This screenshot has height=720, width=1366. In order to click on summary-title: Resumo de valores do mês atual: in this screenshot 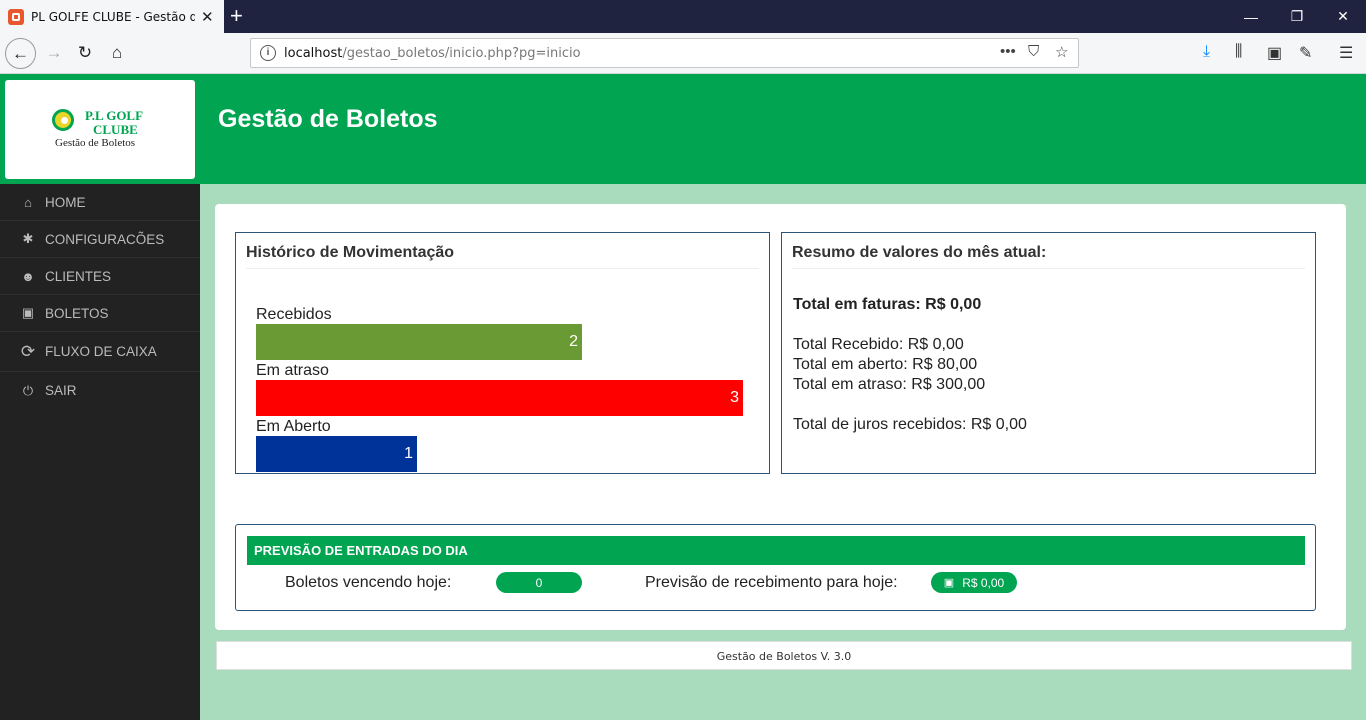, I will do `click(919, 252)`.